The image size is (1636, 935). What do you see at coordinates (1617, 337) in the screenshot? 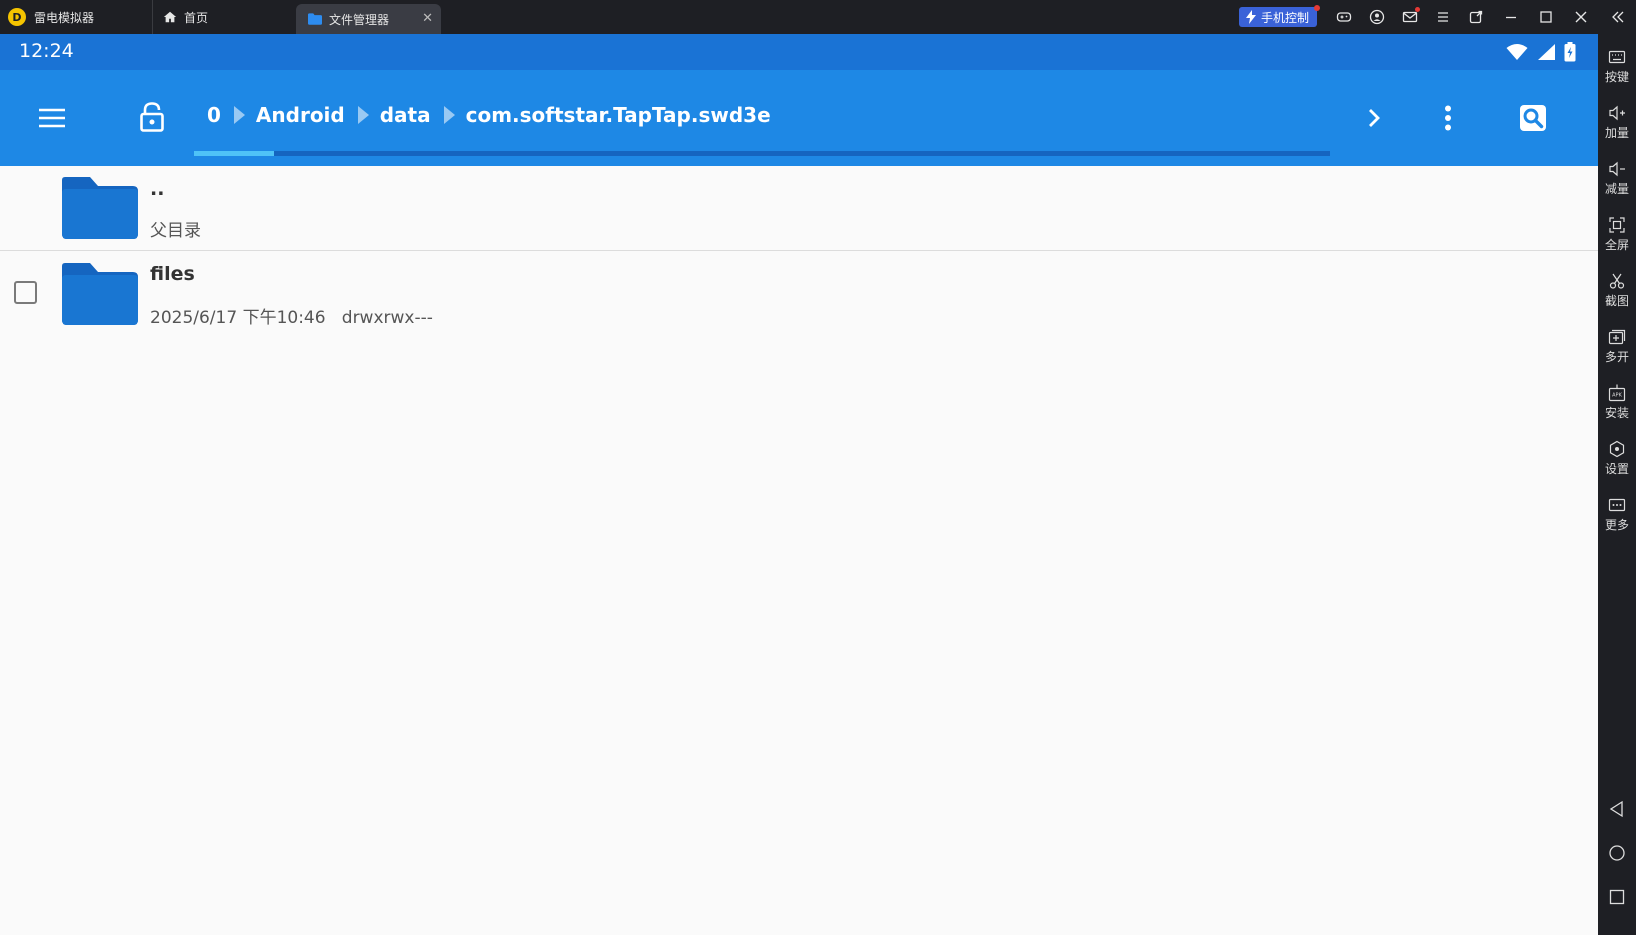
I see `multi-instance-icon` at bounding box center [1617, 337].